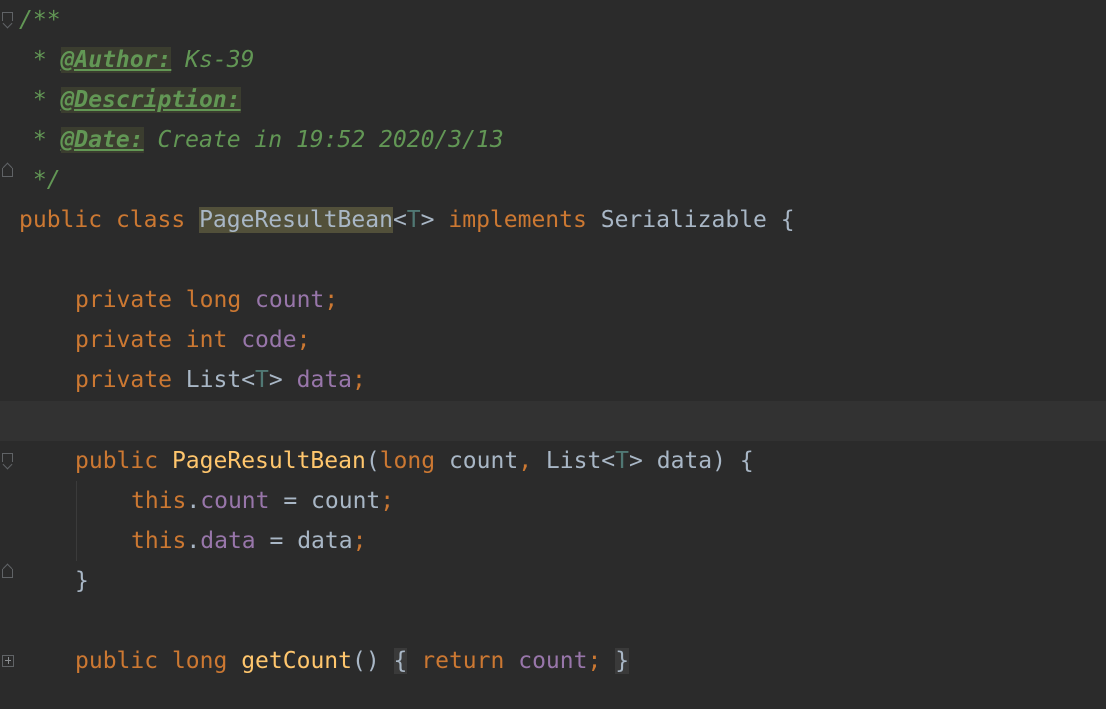  I want to click on doc-author-value: Ks-39, so click(213, 60).